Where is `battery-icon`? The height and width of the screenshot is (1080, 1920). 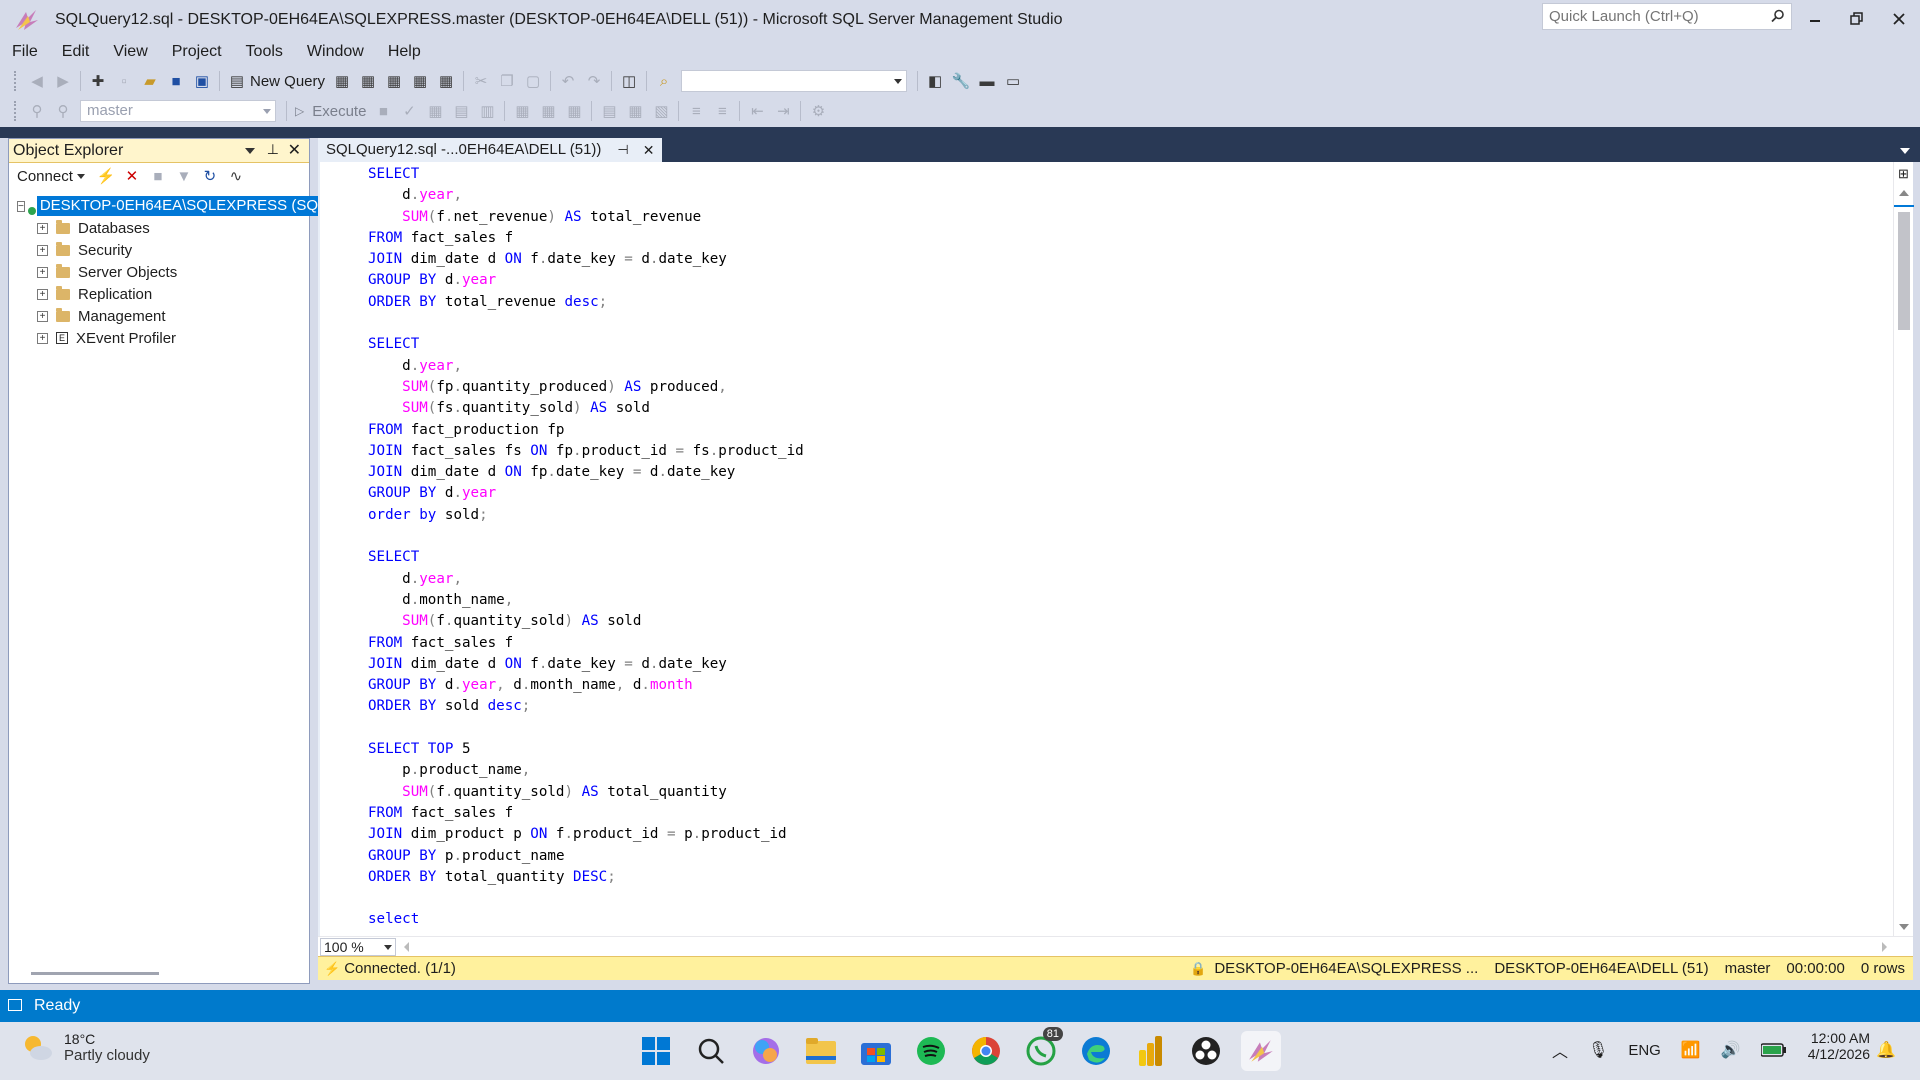 battery-icon is located at coordinates (1773, 1050).